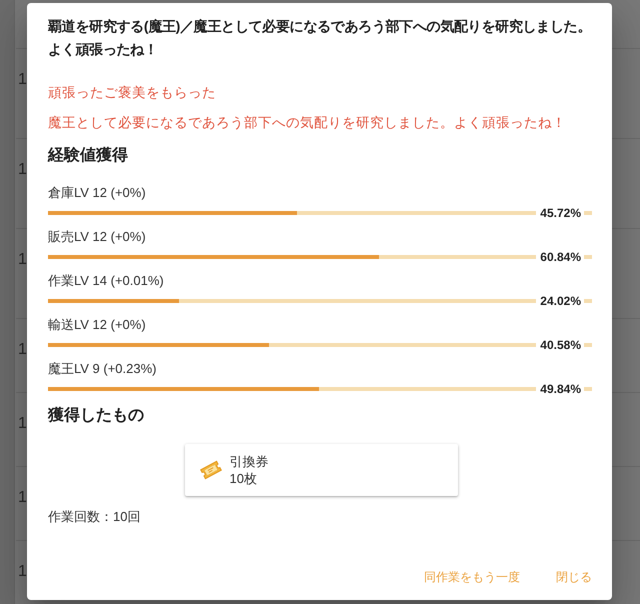 The width and height of the screenshot is (640, 604). I want to click on skill-level-label: 作業LV 14 (+0.01%), so click(106, 281).